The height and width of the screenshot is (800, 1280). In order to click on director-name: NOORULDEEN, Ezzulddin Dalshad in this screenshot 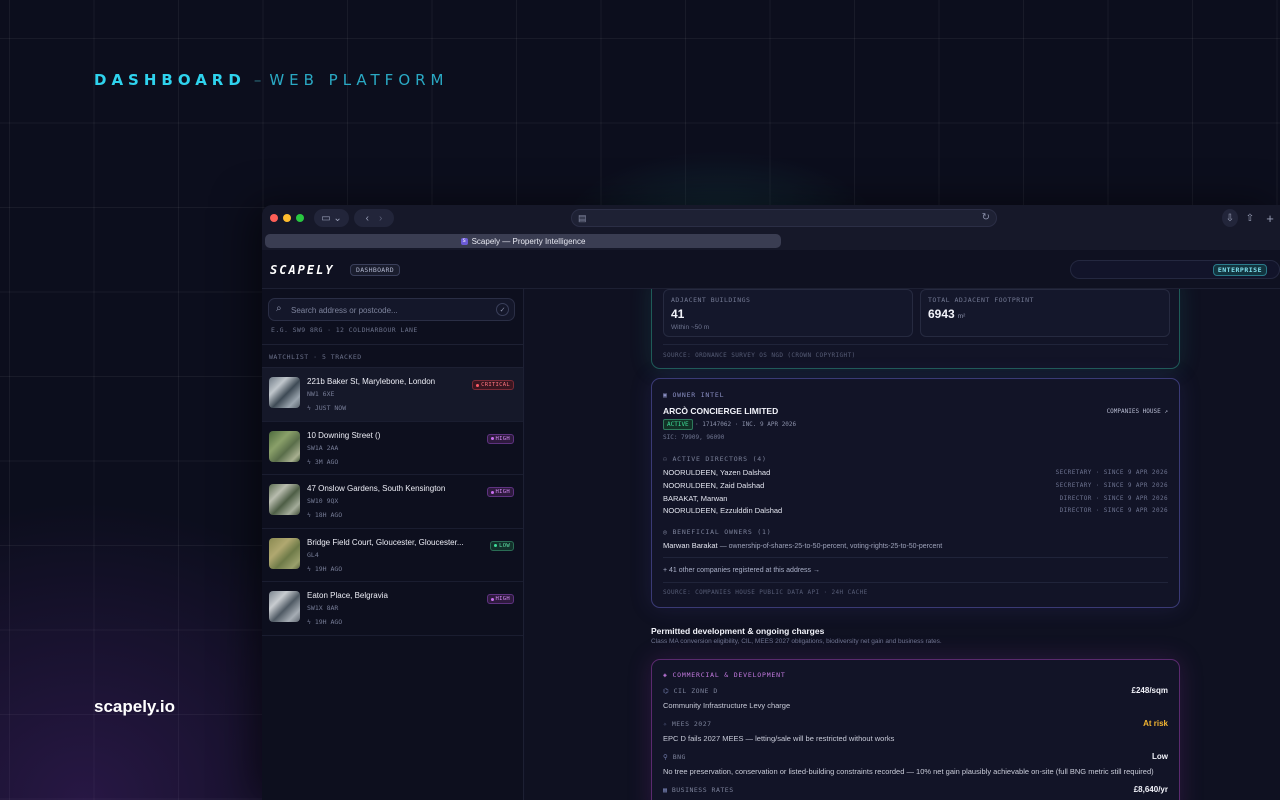, I will do `click(723, 511)`.